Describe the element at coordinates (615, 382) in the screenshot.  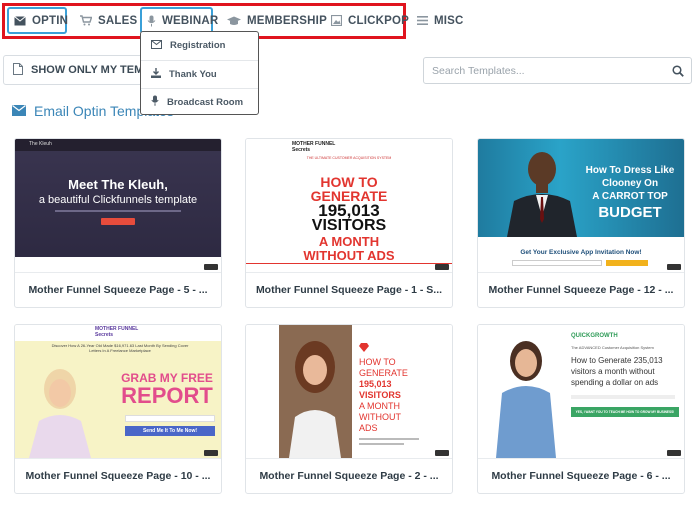
I see `thumb-line: spending a dollar on ads` at that location.